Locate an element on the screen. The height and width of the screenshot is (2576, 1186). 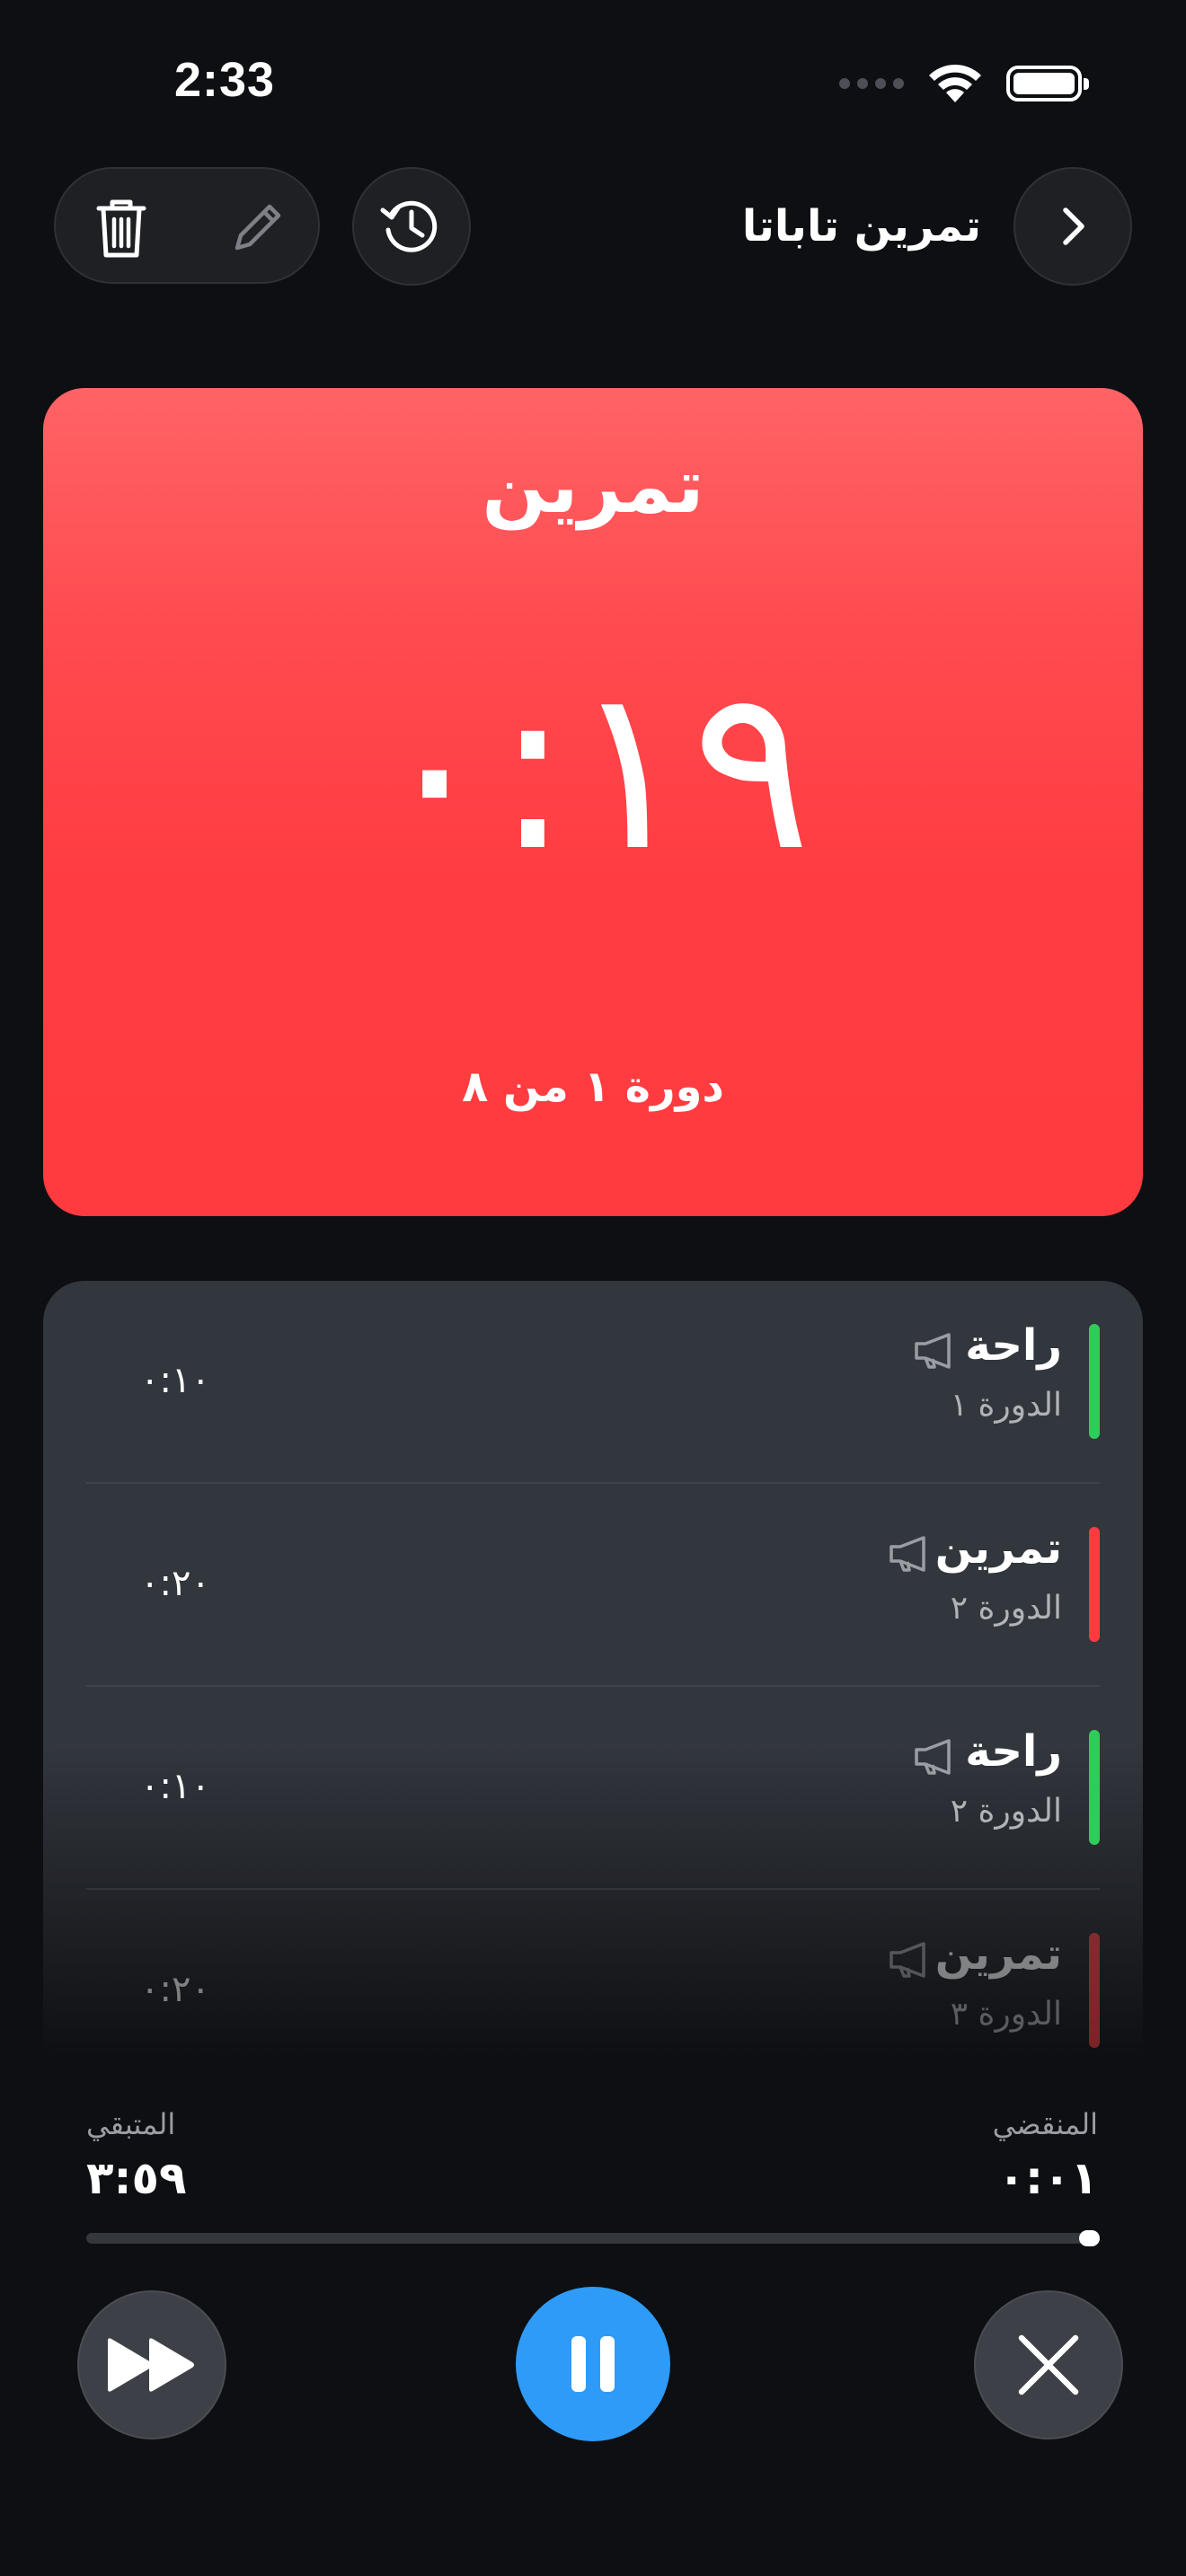
edit-actions-pill is located at coordinates (187, 225).